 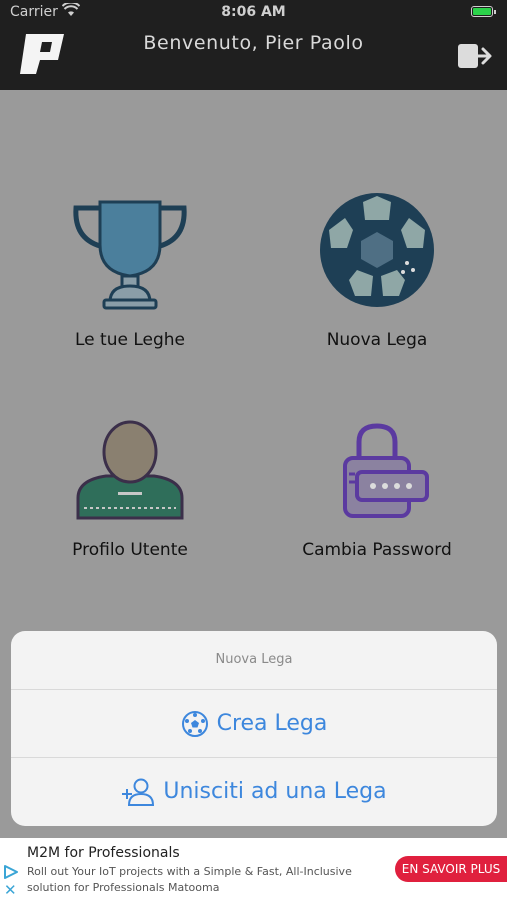 I want to click on create-league-label: Crea Lega, so click(x=272, y=723).